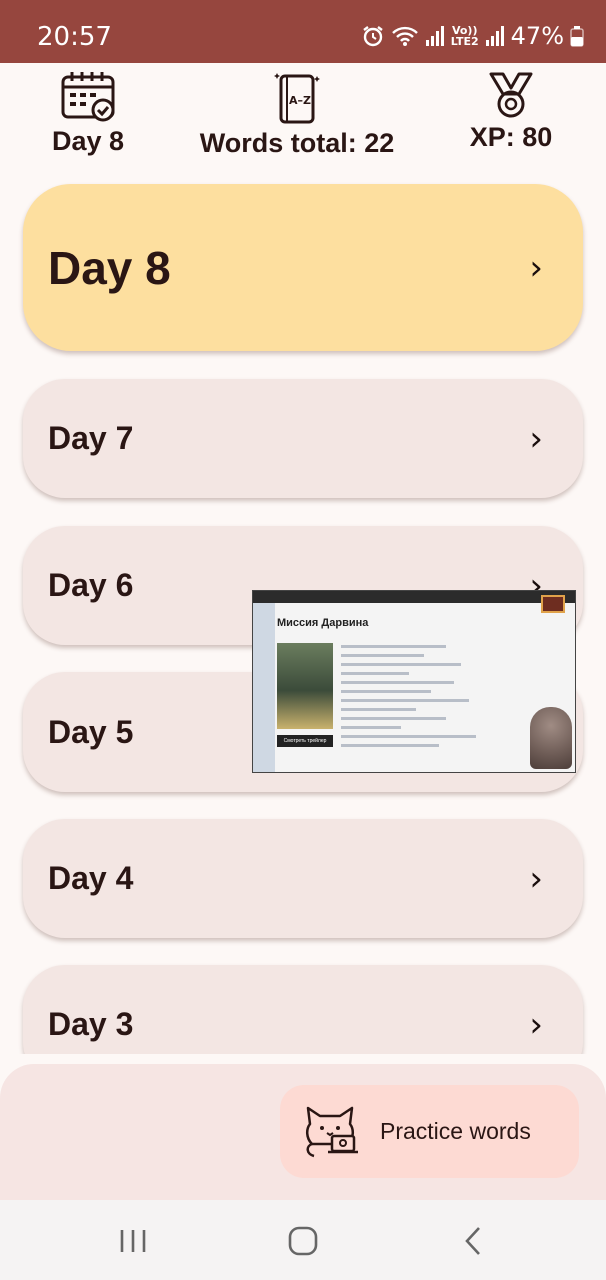  I want to click on day-stat-label: Day 8, so click(88, 141).